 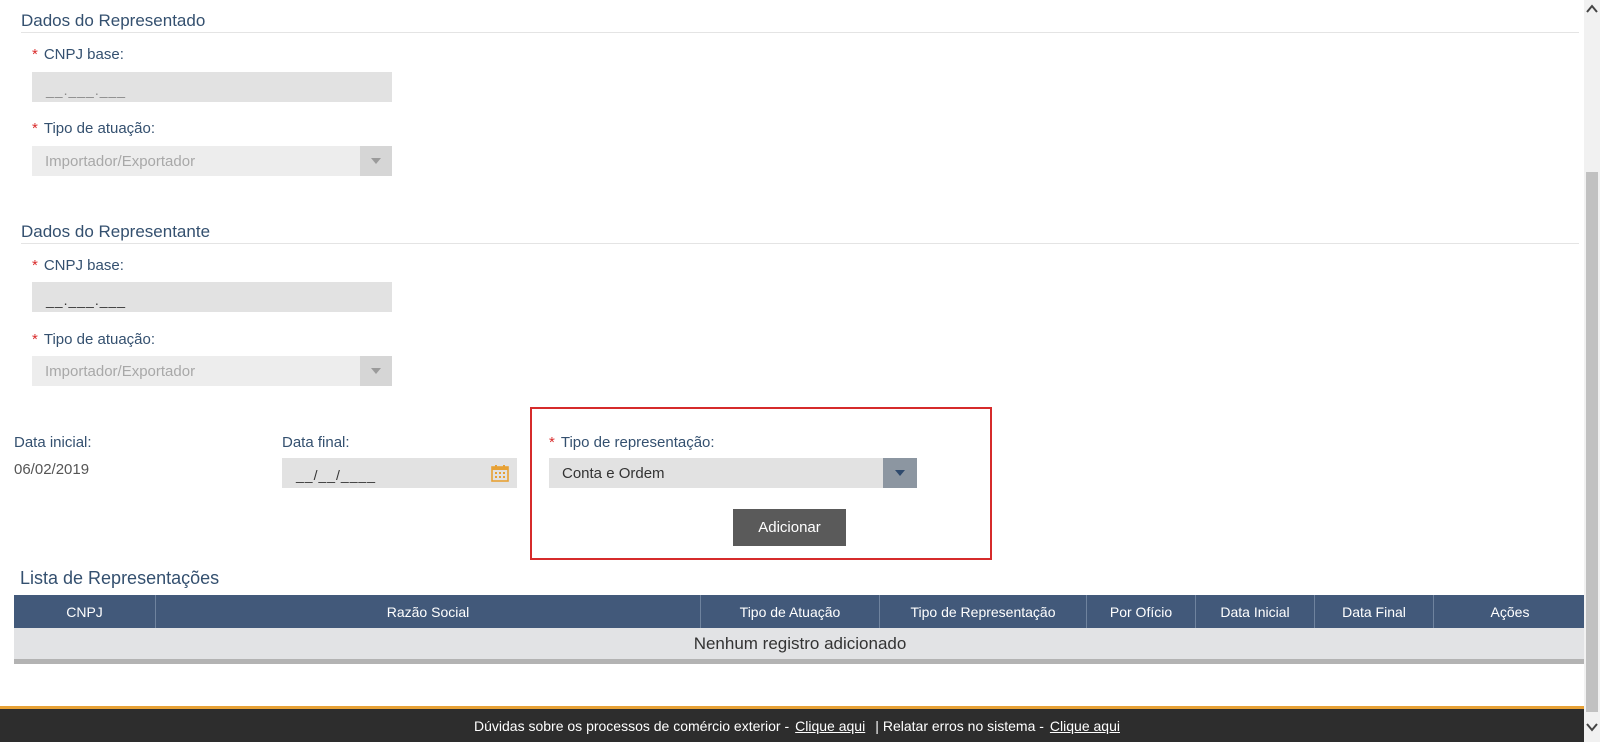 I want to click on tipo-representacao-select: Conta e Ordem, so click(x=733, y=473).